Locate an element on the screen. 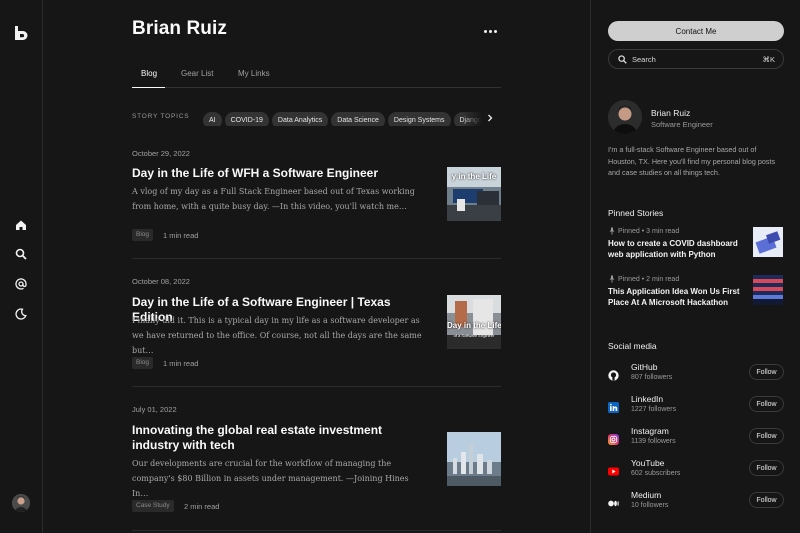 The width and height of the screenshot is (800, 533). page-title: Brian Ruiz is located at coordinates (179, 28).